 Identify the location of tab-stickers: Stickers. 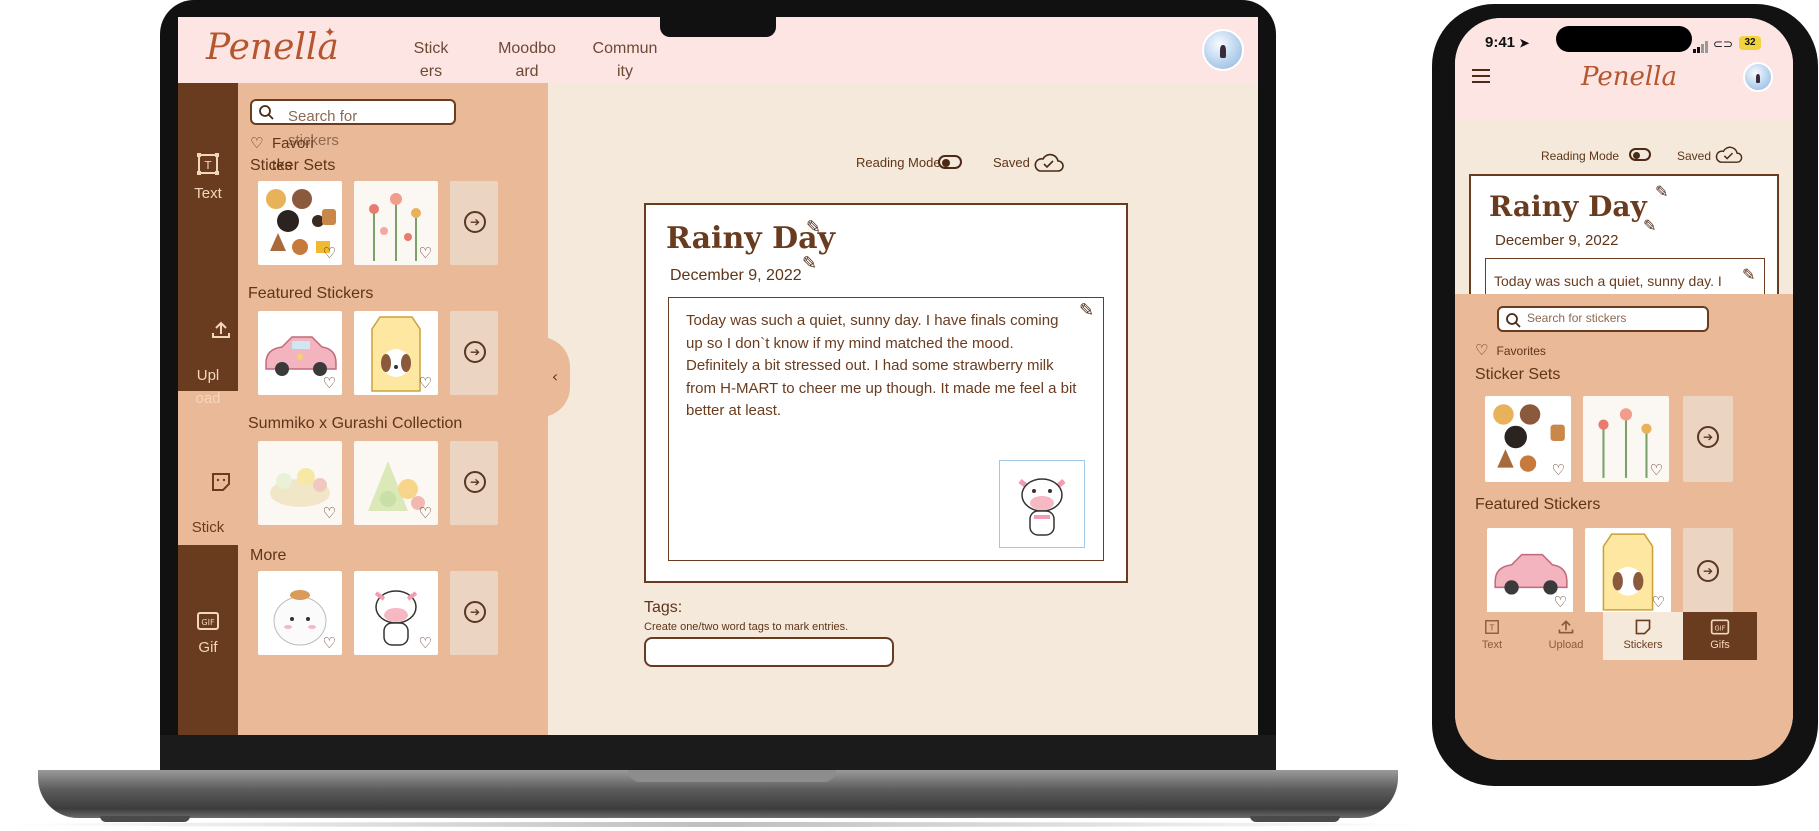
(1643, 636).